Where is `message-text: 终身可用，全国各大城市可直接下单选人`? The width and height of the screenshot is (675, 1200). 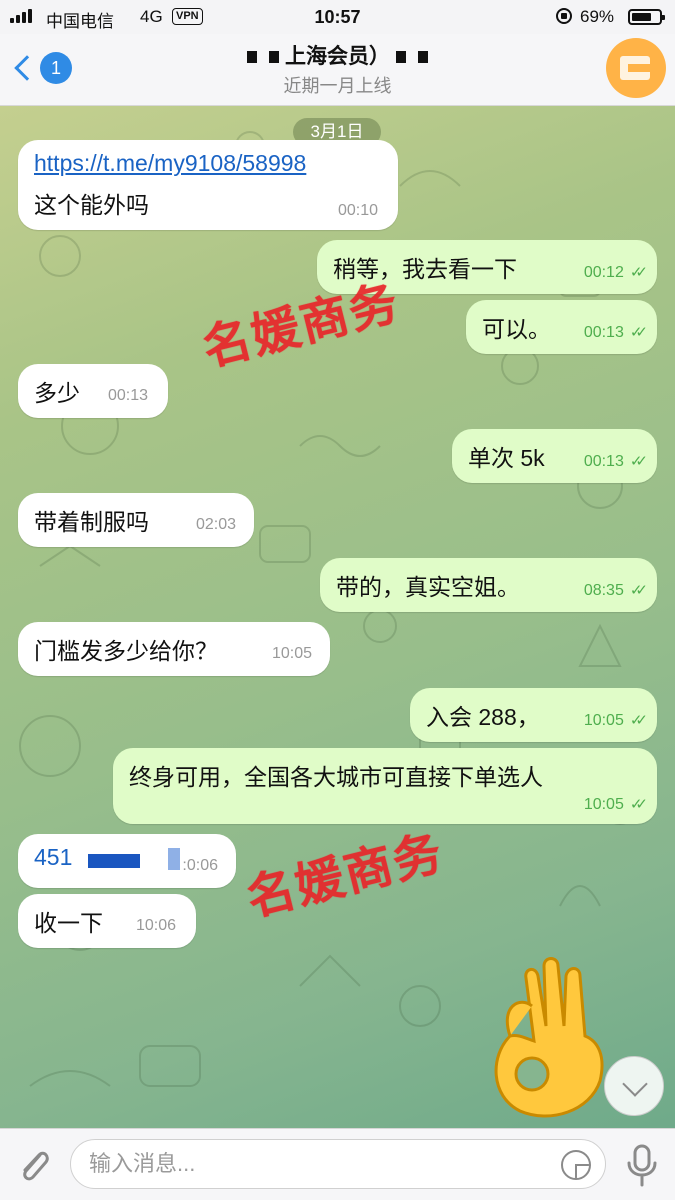 message-text: 终身可用，全国各大城市可直接下单选人 is located at coordinates (336, 777).